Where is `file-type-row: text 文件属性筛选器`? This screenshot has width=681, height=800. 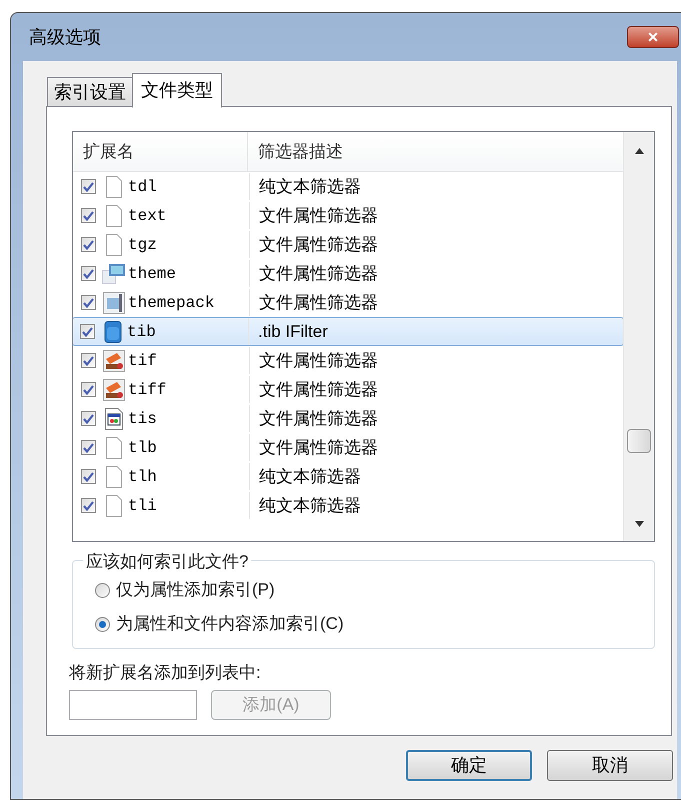
file-type-row: text 文件属性筛选器 is located at coordinates (348, 215).